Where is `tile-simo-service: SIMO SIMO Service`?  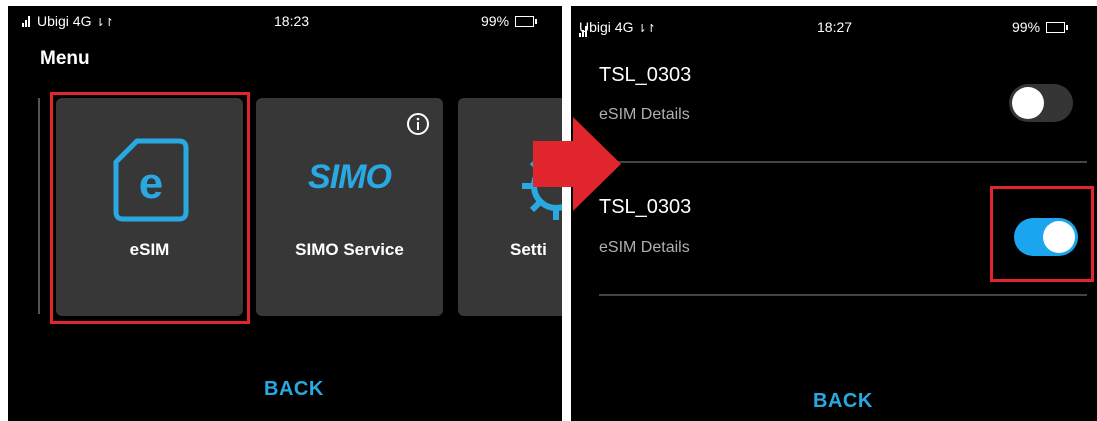 tile-simo-service: SIMO SIMO Service is located at coordinates (349, 207).